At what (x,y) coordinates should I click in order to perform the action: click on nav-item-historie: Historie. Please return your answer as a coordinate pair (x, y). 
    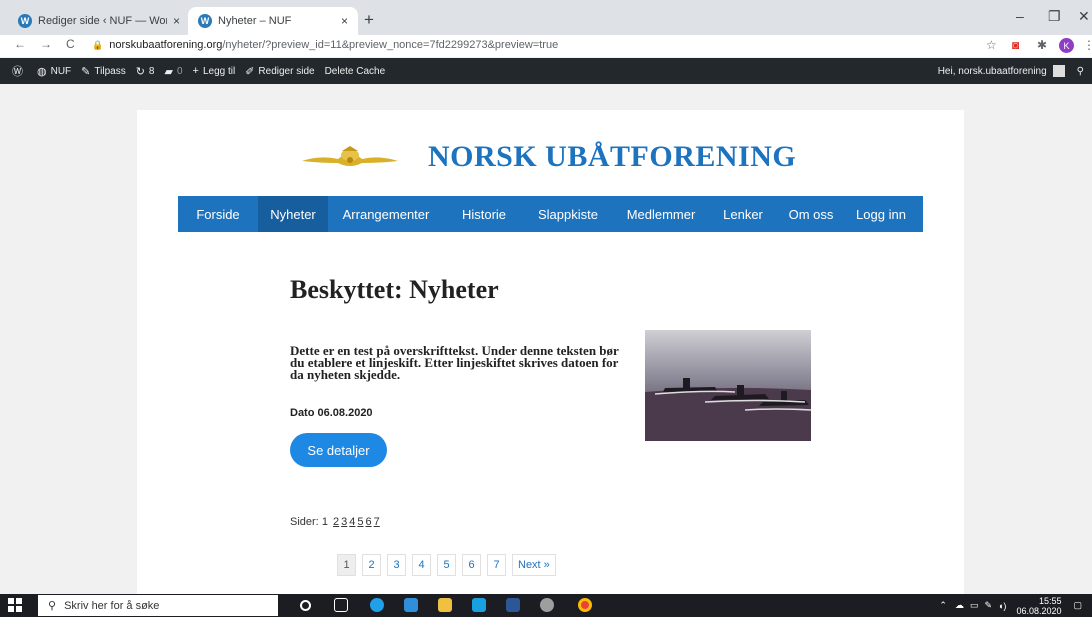
    Looking at the image, I should click on (484, 214).